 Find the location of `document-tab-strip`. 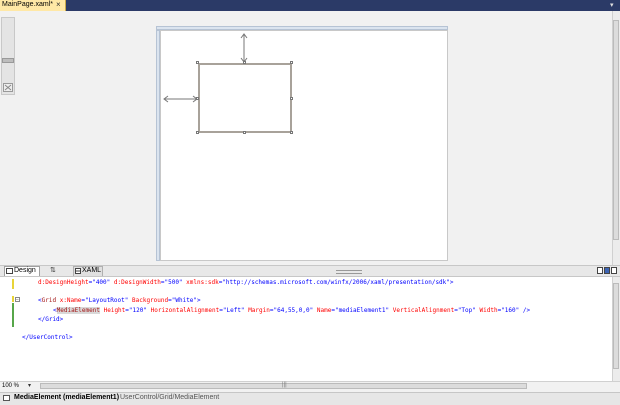

document-tab-strip is located at coordinates (310, 5).